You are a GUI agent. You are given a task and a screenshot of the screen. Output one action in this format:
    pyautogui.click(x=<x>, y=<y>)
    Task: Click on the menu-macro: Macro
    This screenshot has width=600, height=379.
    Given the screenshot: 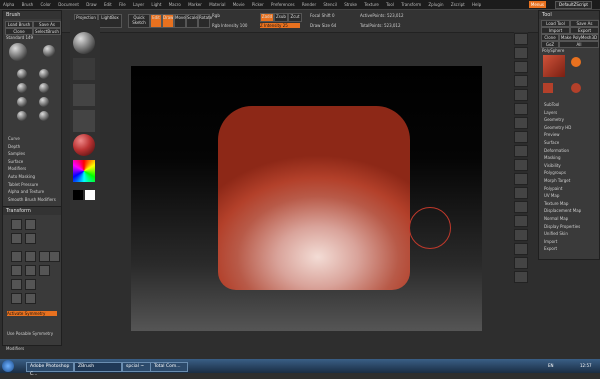 What is the action you would take?
    pyautogui.click(x=175, y=4)
    